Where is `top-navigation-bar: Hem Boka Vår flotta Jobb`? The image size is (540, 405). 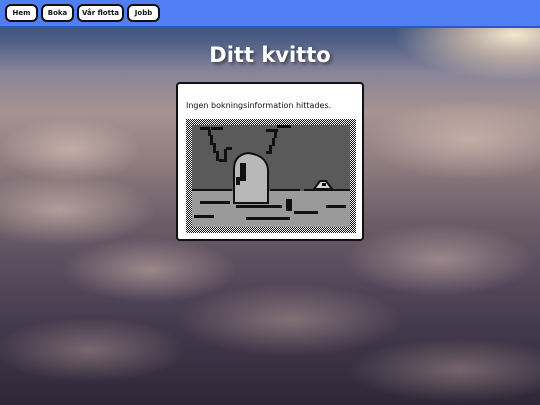 top-navigation-bar: Hem Boka Vår flotta Jobb is located at coordinates (270, 14).